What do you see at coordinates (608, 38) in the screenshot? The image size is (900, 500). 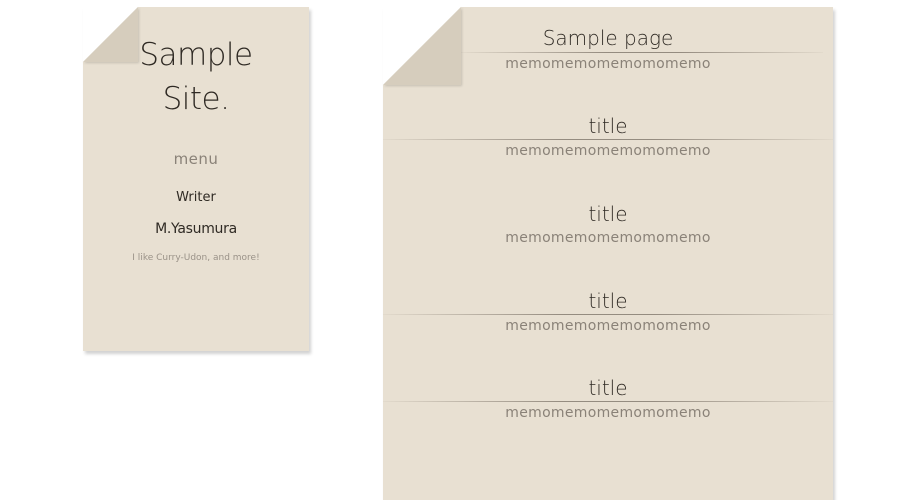 I see `page-title: Sample page` at bounding box center [608, 38].